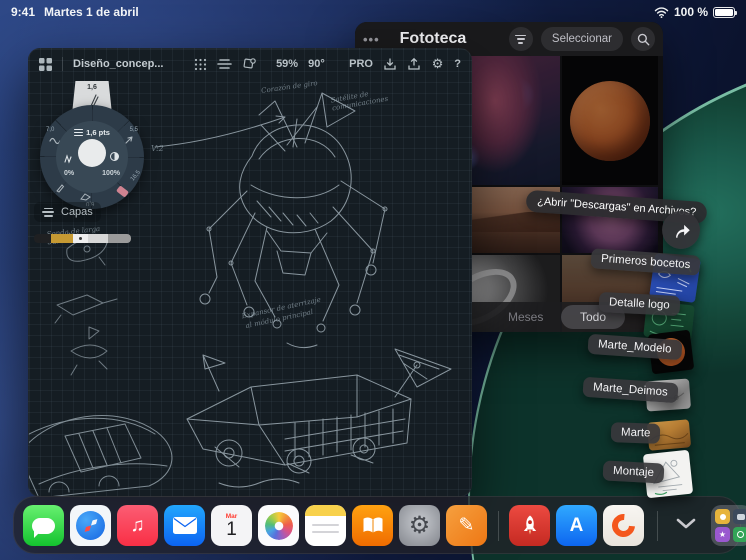 Image resolution: width=746 pixels, height=560 pixels. Describe the element at coordinates (122, 191) in the screenshot. I see `eraser-icon` at that location.